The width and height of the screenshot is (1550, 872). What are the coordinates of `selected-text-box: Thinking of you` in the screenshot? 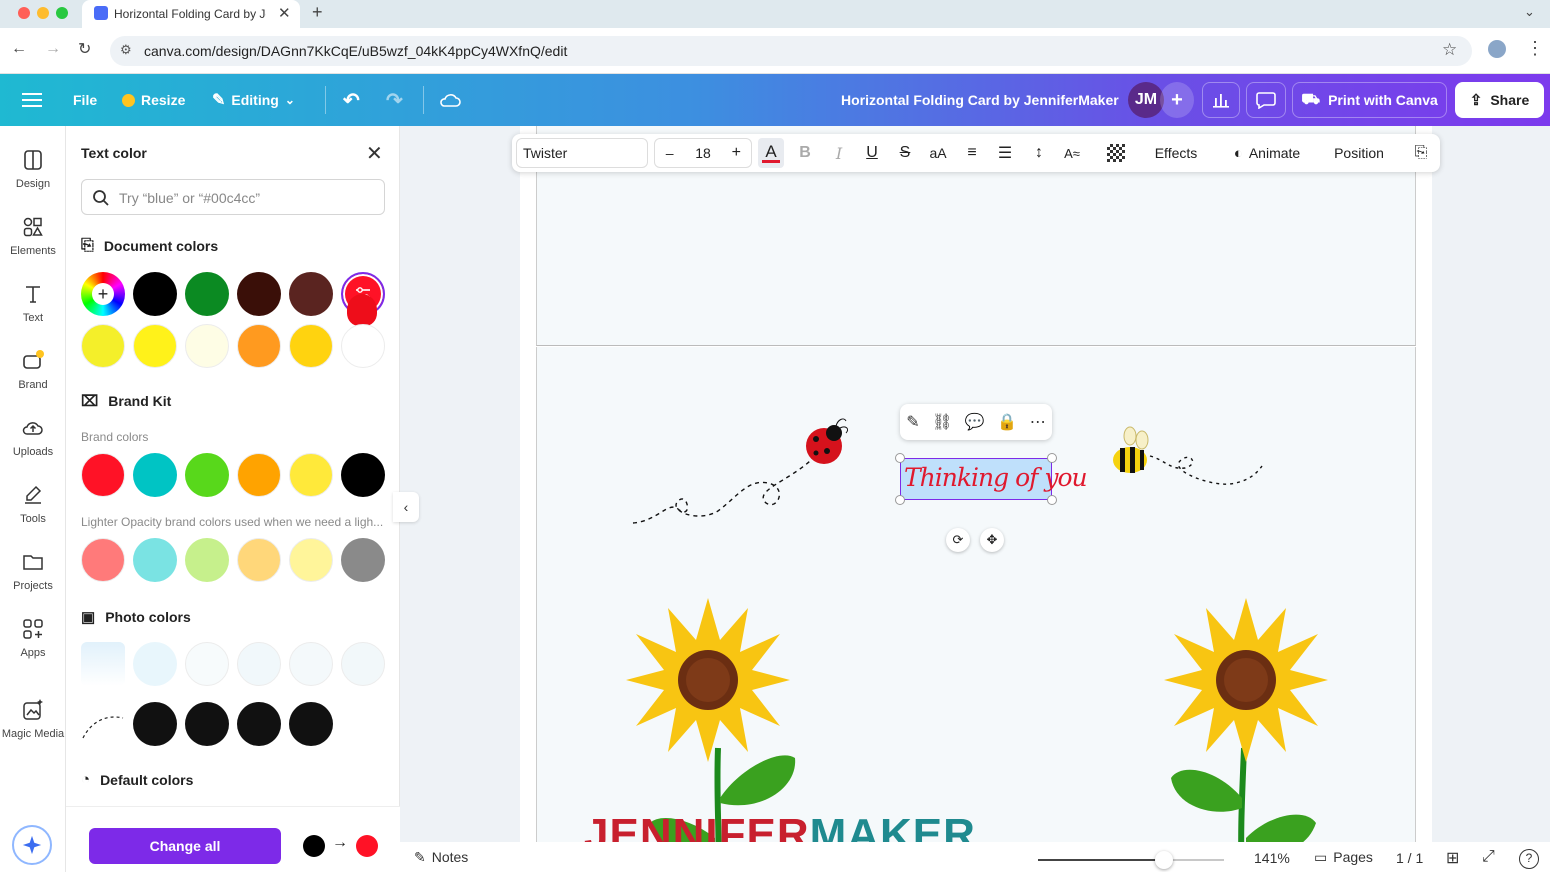 It's located at (991, 479).